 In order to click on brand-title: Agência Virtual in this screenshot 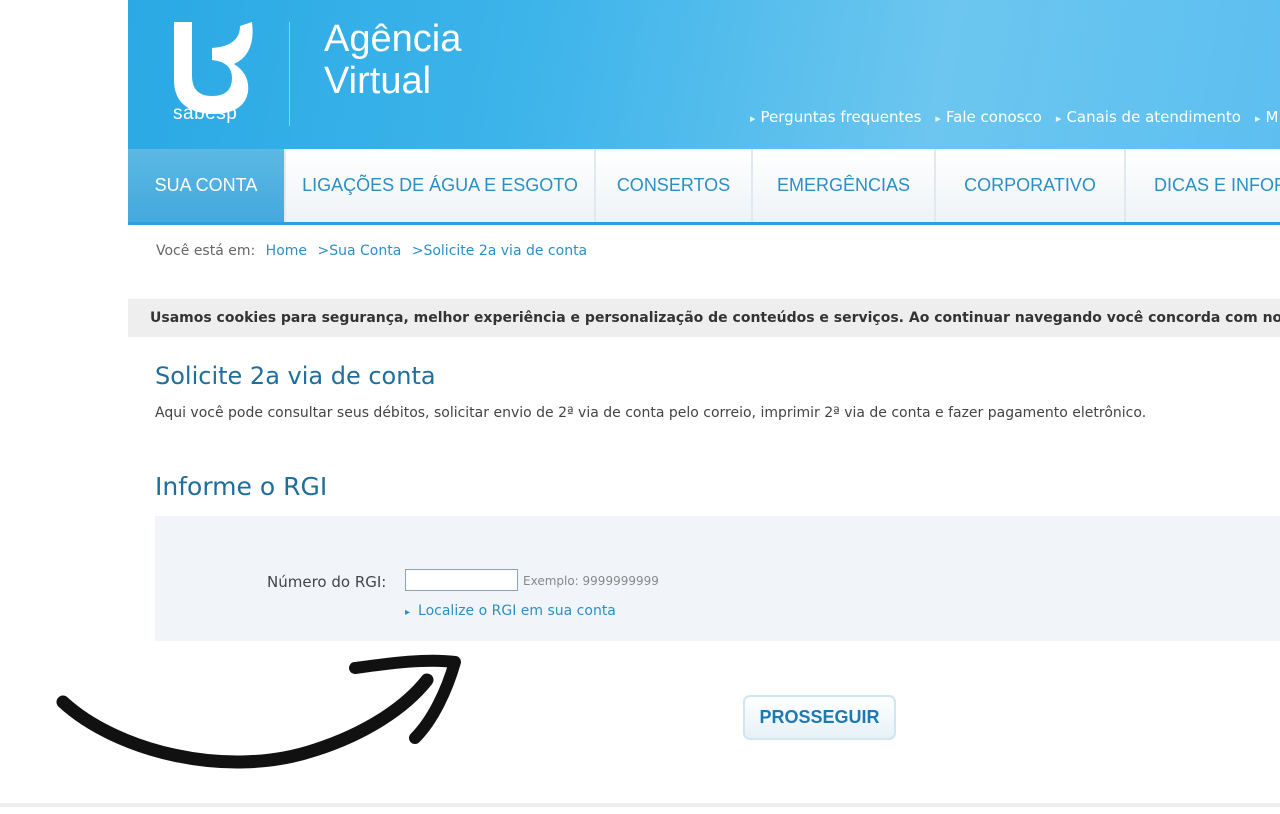, I will do `click(392, 60)`.